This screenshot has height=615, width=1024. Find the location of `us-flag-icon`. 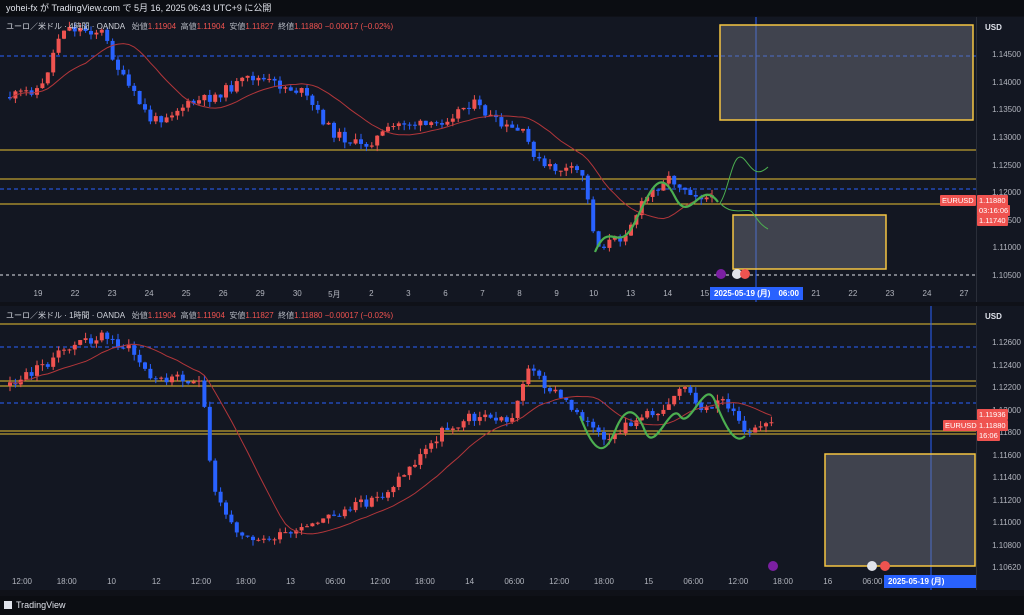

us-flag-icon is located at coordinates (745, 274).